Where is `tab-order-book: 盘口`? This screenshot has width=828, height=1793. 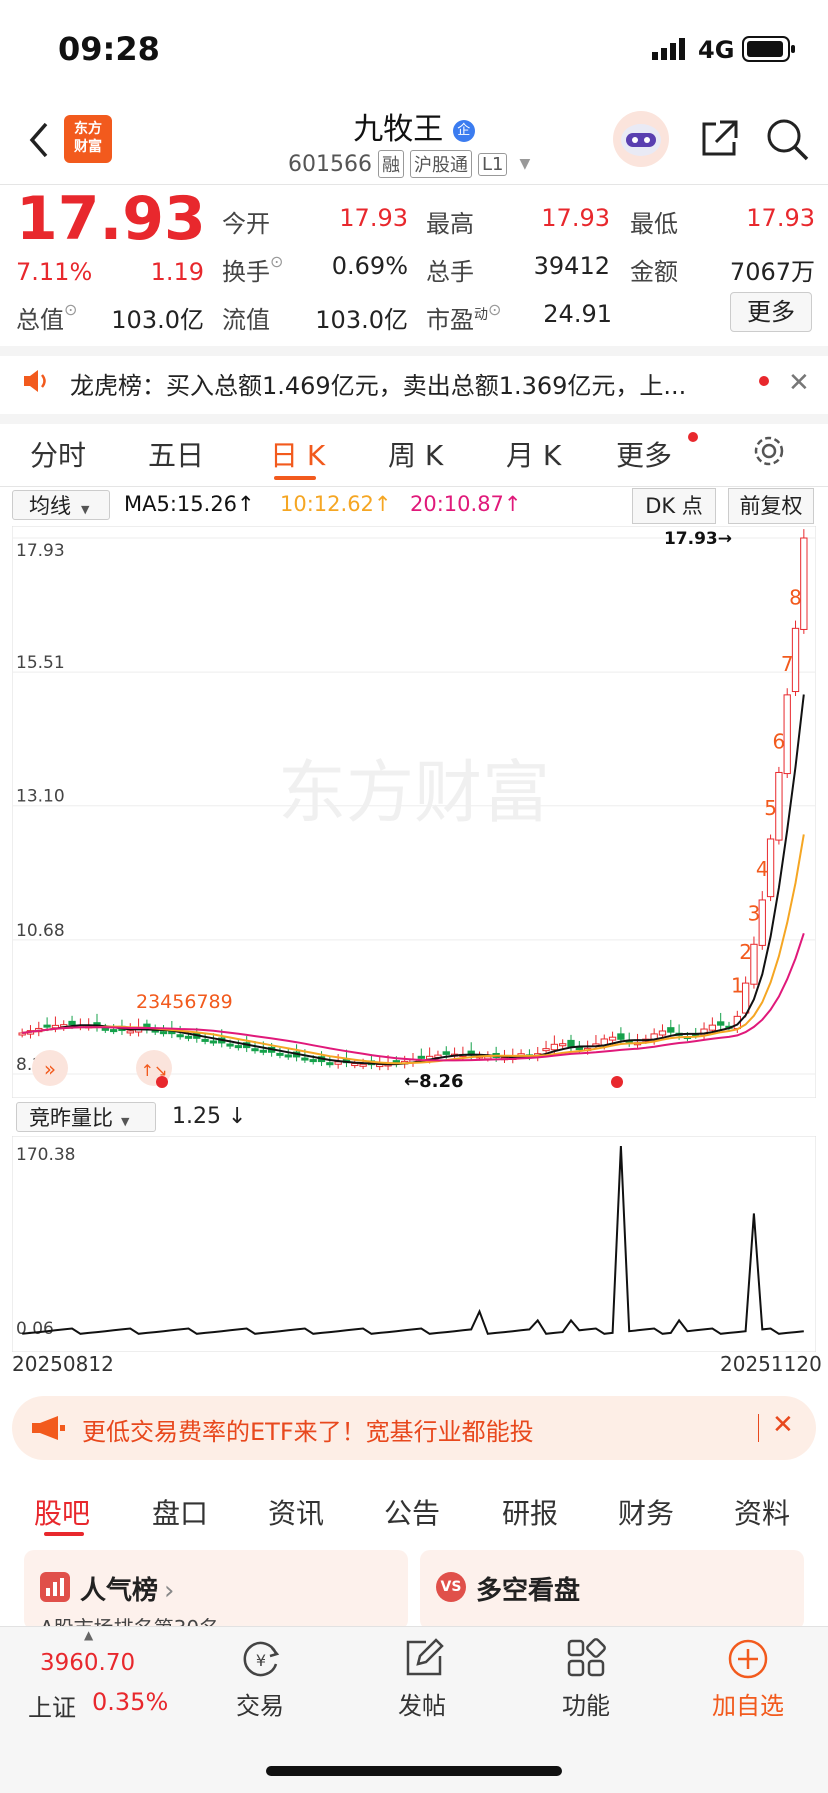
tab-order-book: 盘口 is located at coordinates (180, 1512).